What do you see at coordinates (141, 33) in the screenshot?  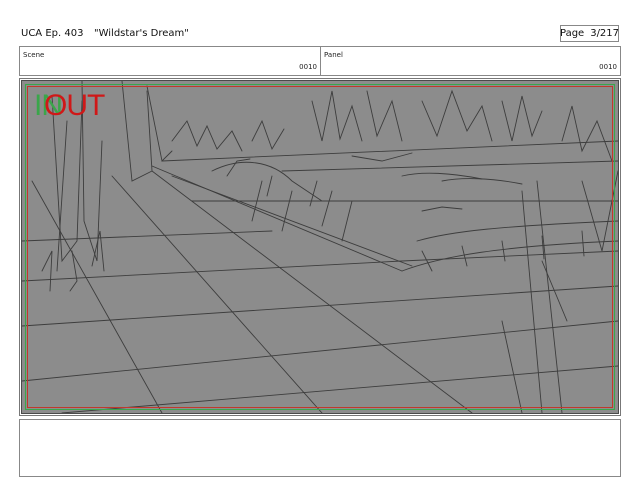 I see `episode-title: "Wildstar's Dream"` at bounding box center [141, 33].